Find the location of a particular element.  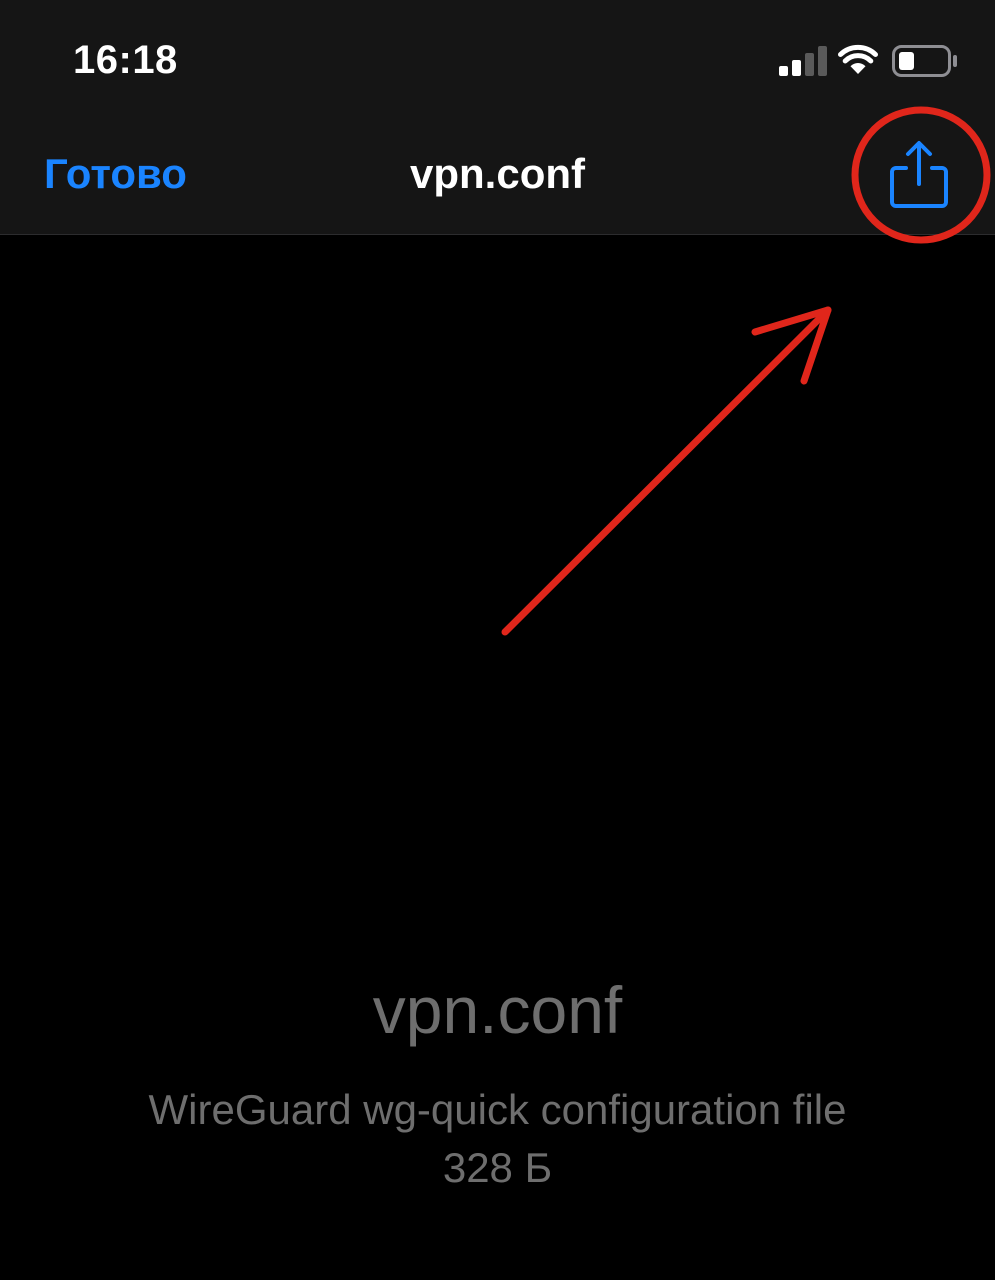

done-button: Готово is located at coordinates (115, 174).